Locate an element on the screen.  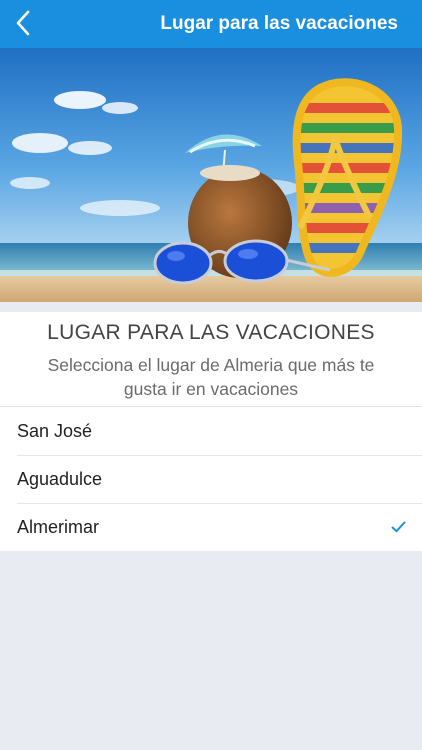
checkmark-icon is located at coordinates (398, 527).